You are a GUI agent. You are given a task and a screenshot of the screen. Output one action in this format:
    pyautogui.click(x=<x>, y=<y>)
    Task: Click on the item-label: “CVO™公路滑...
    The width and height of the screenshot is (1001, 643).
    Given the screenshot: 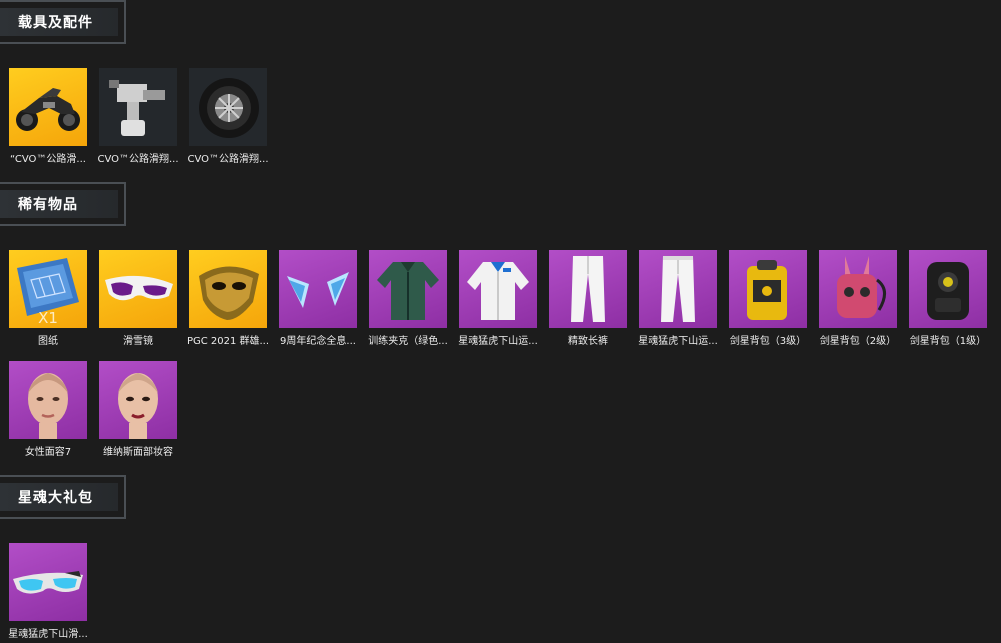 What is the action you would take?
    pyautogui.click(x=48, y=159)
    